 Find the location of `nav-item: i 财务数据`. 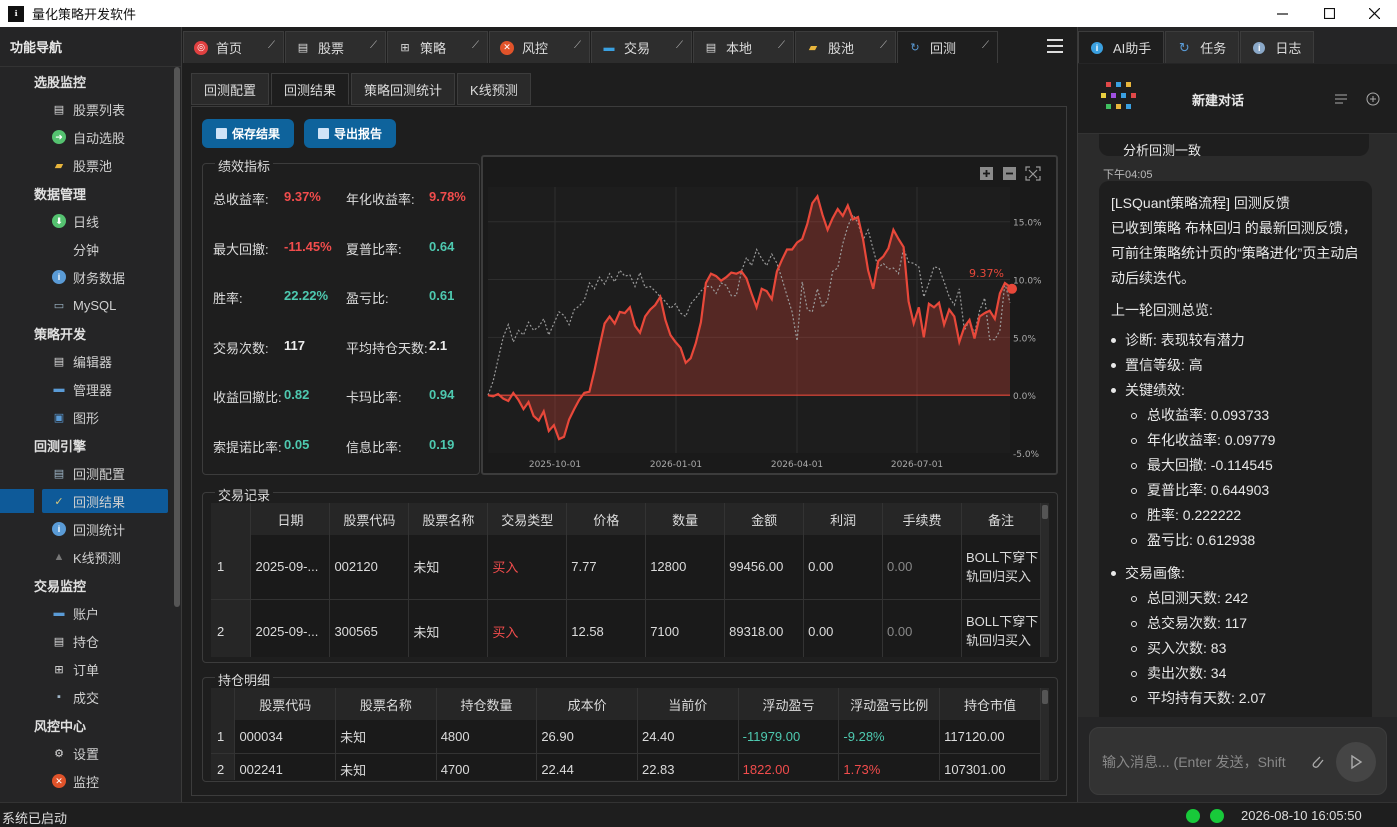

nav-item: i 财务数据 is located at coordinates (90, 277).